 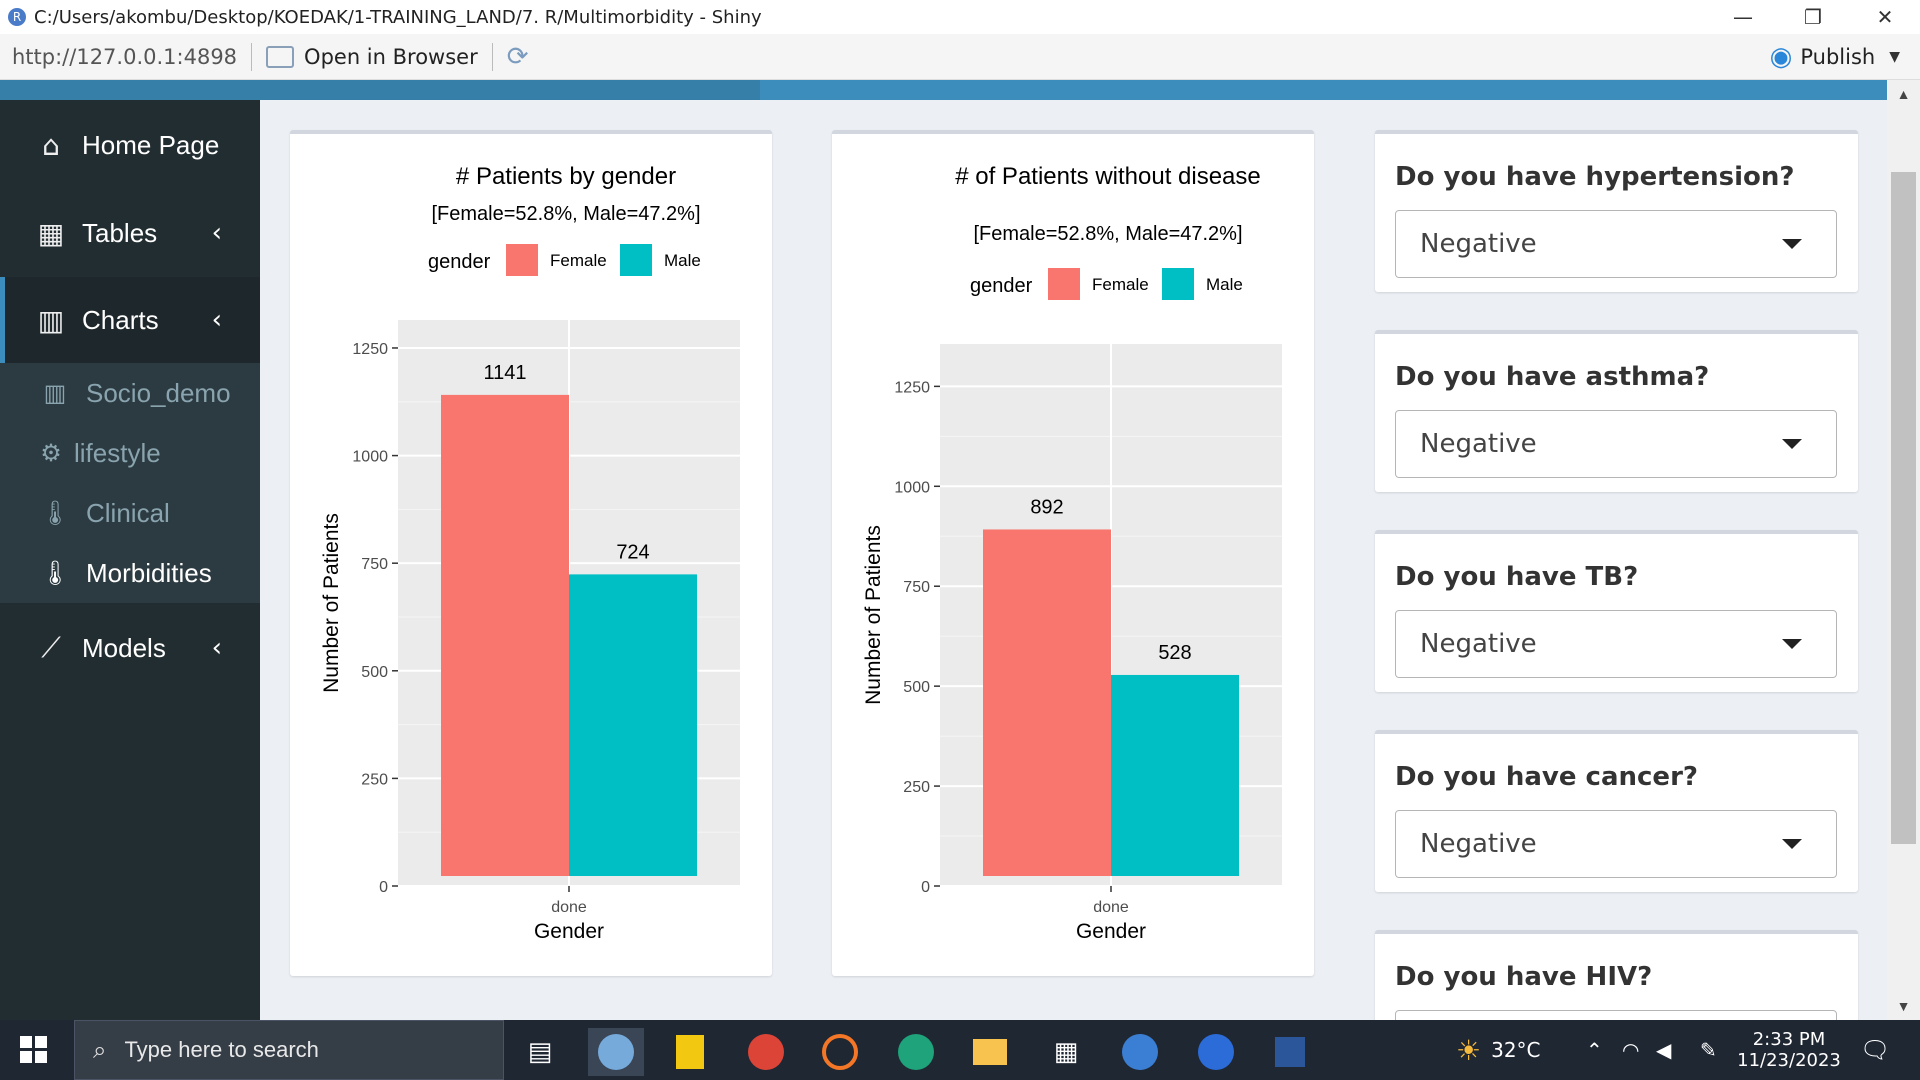 I want to click on chart-subtitle: [Female=52.8%, Male=47.2%], so click(x=1107, y=234).